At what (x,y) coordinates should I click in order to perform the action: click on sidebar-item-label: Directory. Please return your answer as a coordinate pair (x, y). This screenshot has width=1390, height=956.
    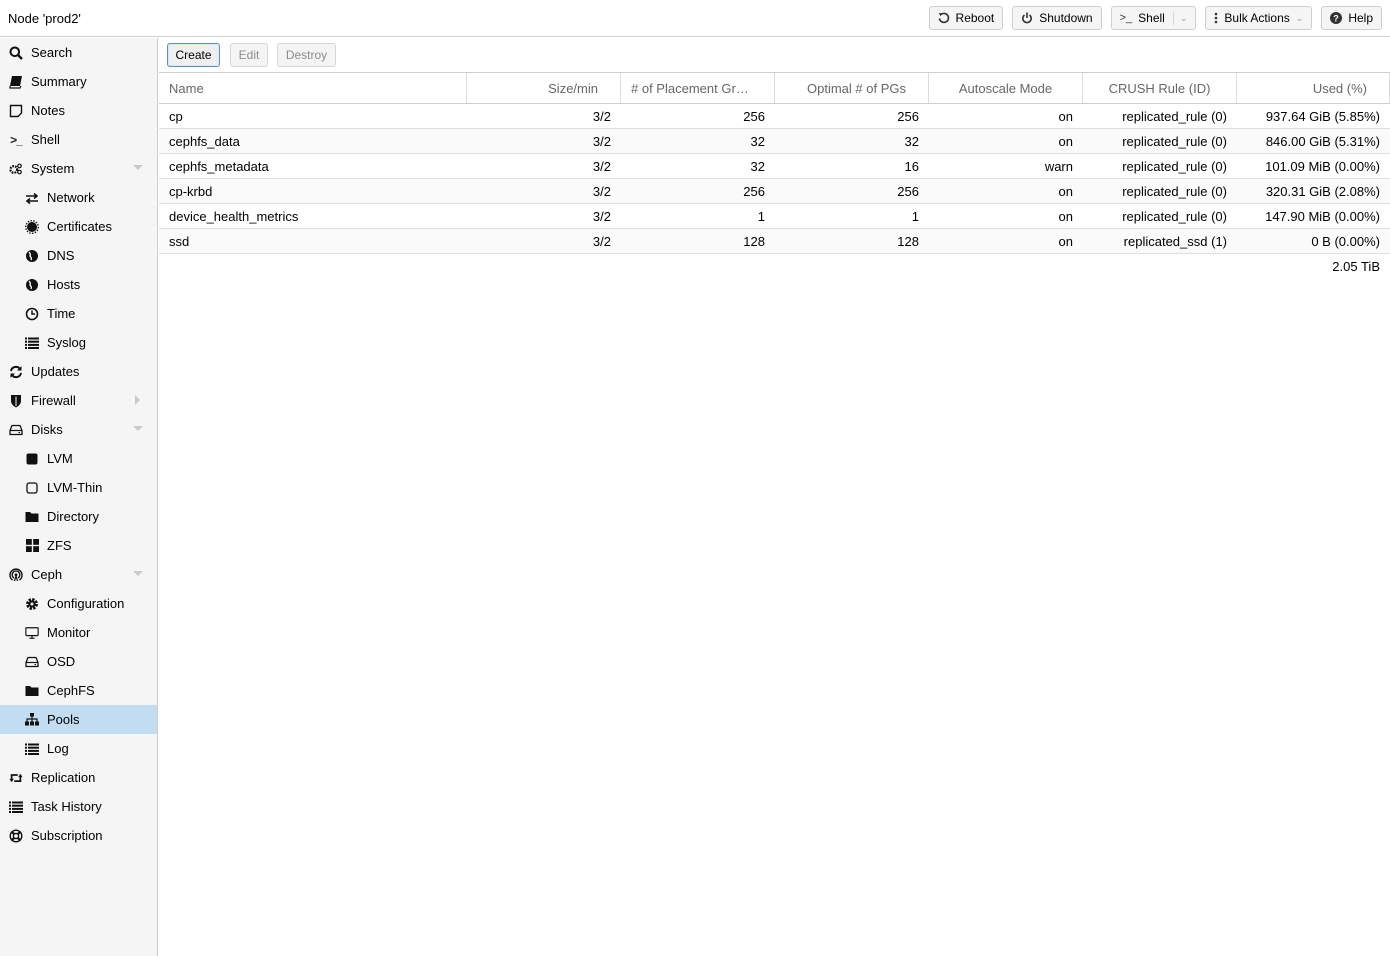
    Looking at the image, I should click on (73, 516).